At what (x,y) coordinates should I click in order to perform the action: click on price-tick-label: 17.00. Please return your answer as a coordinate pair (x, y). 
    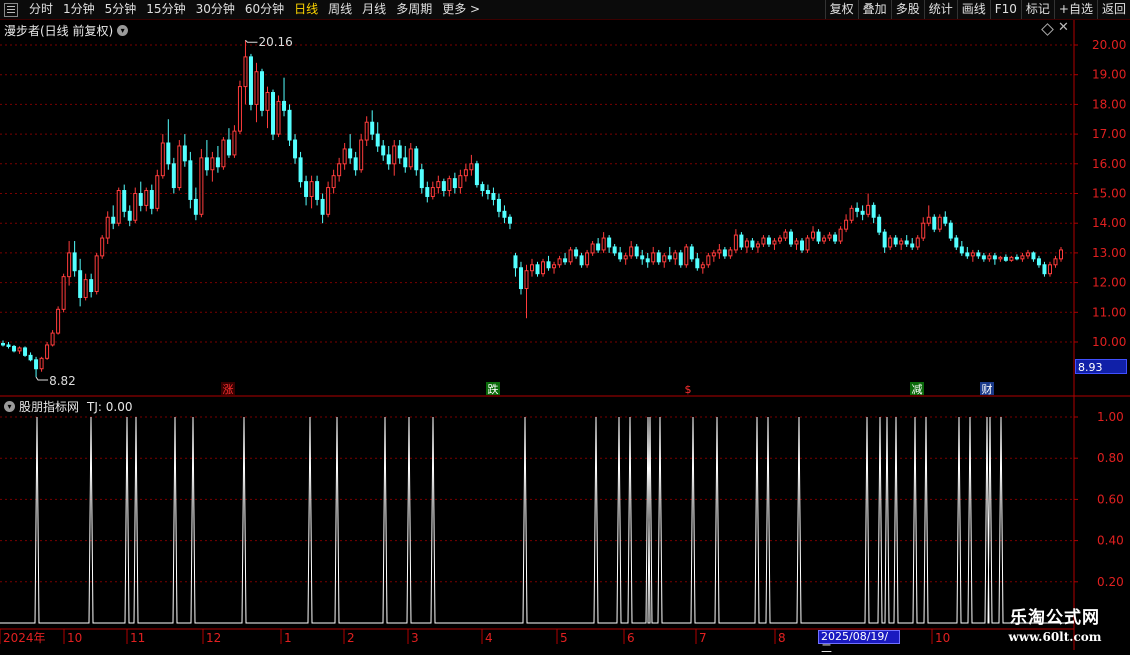
    Looking at the image, I should click on (1109, 134).